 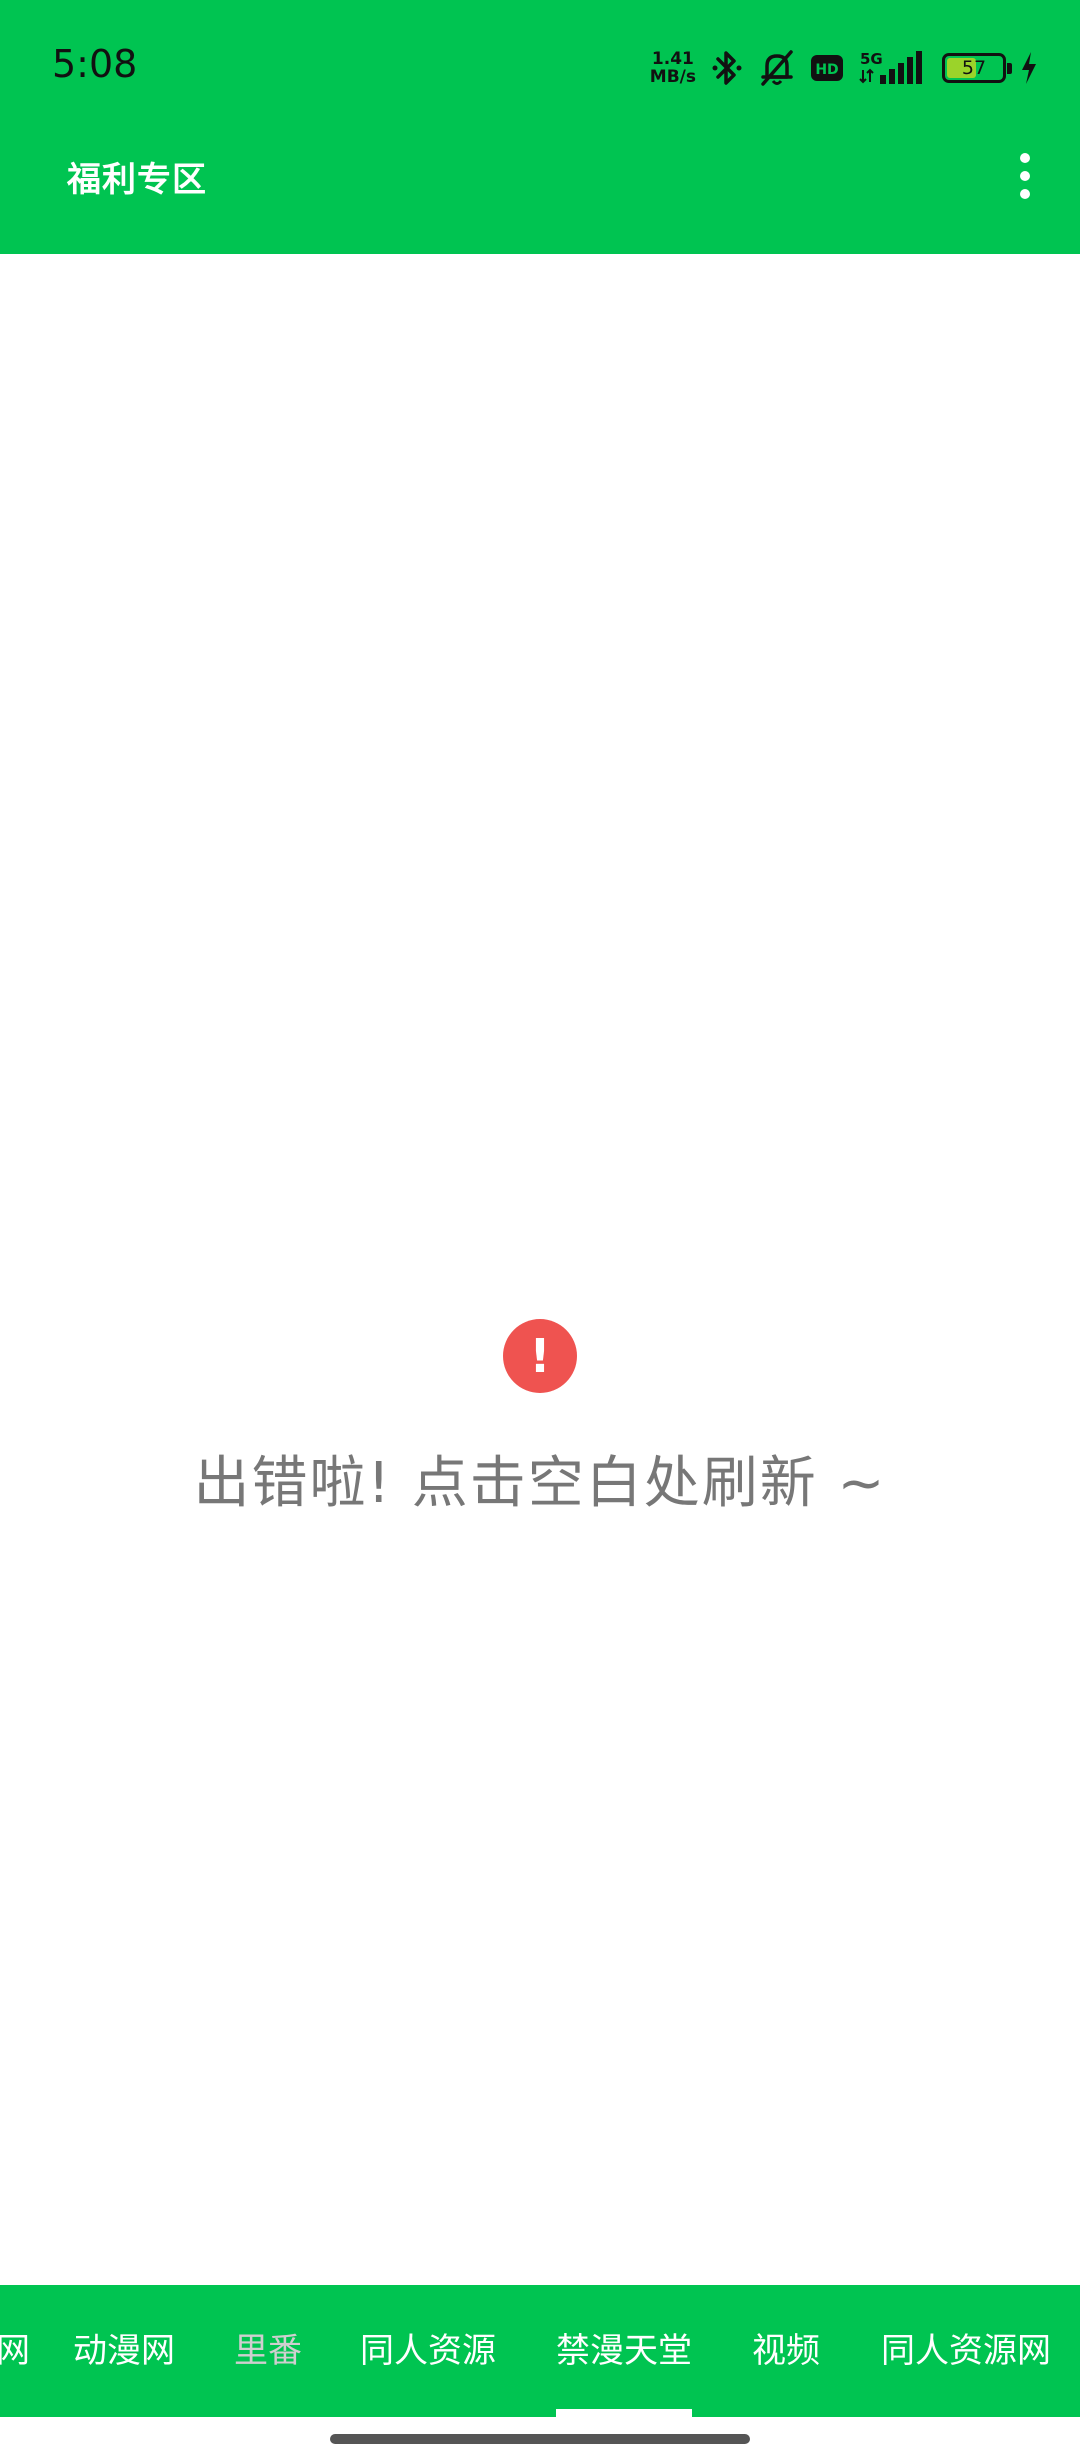 I want to click on error-icon: !, so click(x=540, y=1356).